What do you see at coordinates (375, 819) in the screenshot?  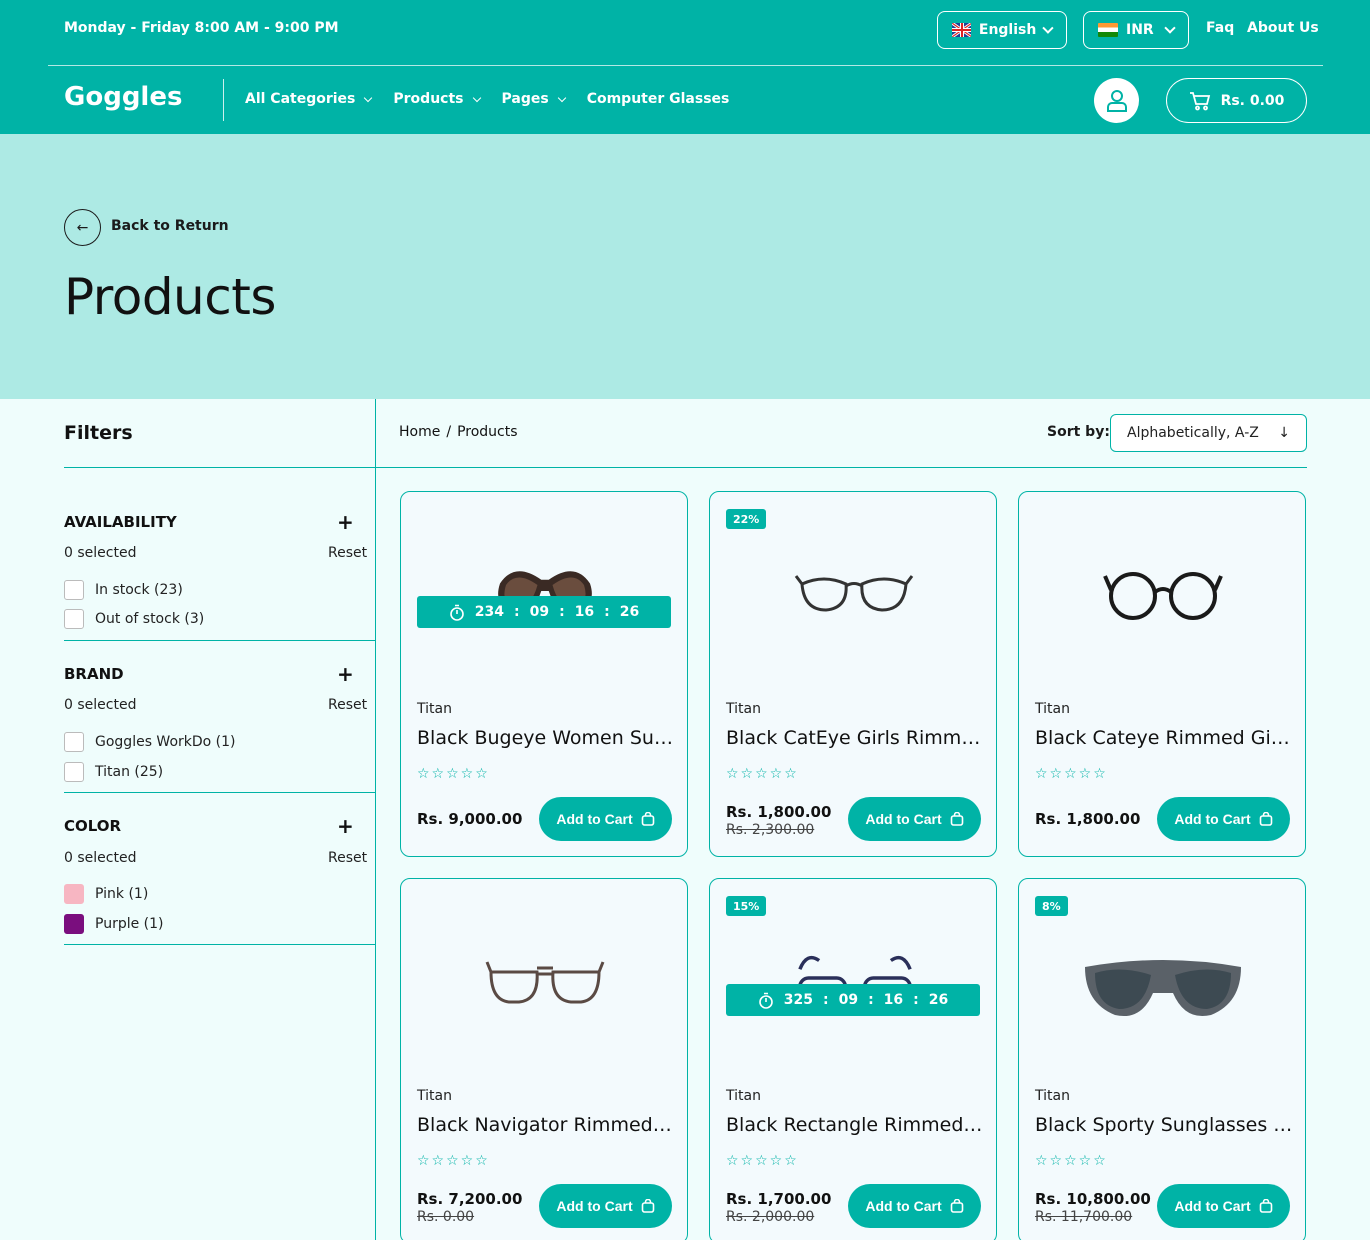 I see `sidebar-divider` at bounding box center [375, 819].